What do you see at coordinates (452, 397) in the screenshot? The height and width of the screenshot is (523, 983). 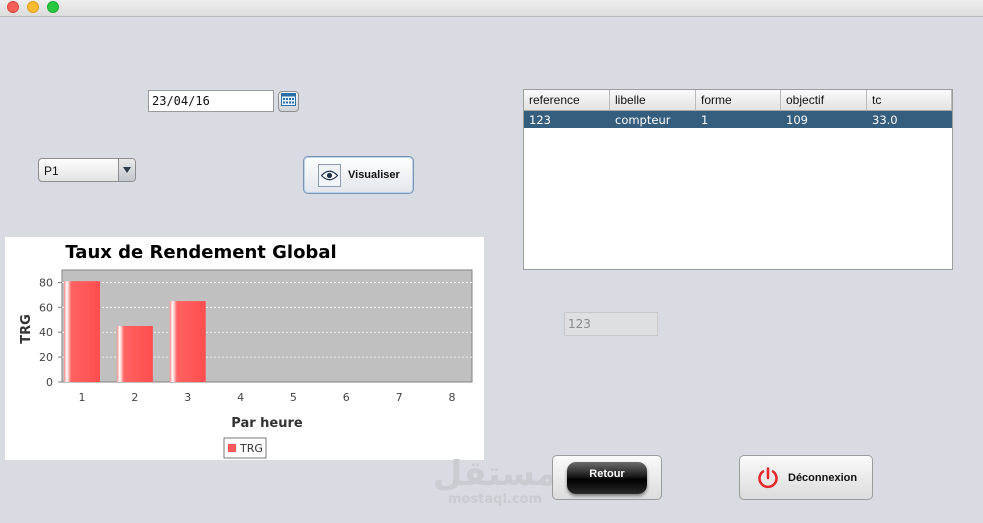 I see `x-tick-label: 8` at bounding box center [452, 397].